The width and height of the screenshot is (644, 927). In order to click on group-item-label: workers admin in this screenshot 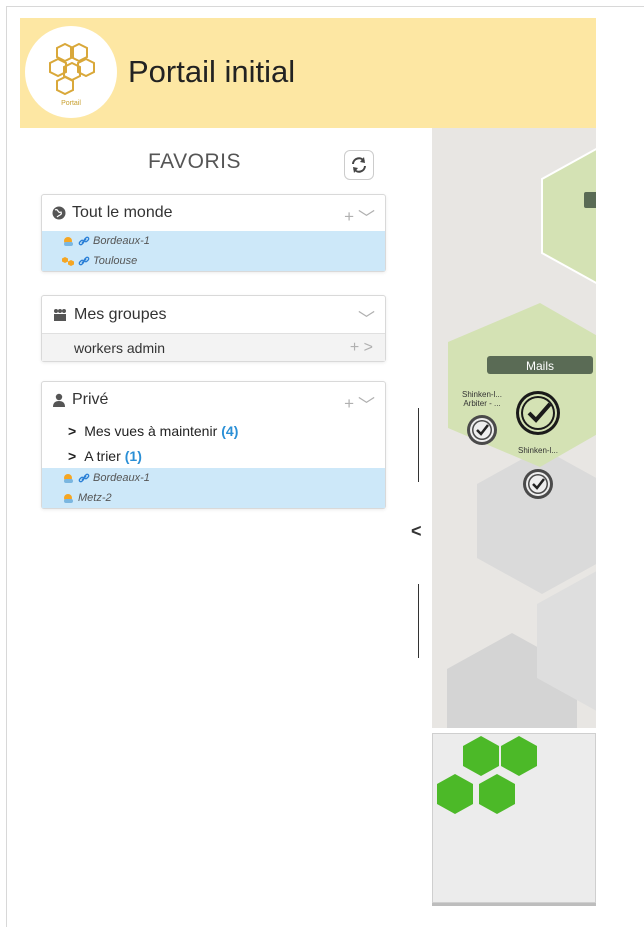, I will do `click(120, 347)`.